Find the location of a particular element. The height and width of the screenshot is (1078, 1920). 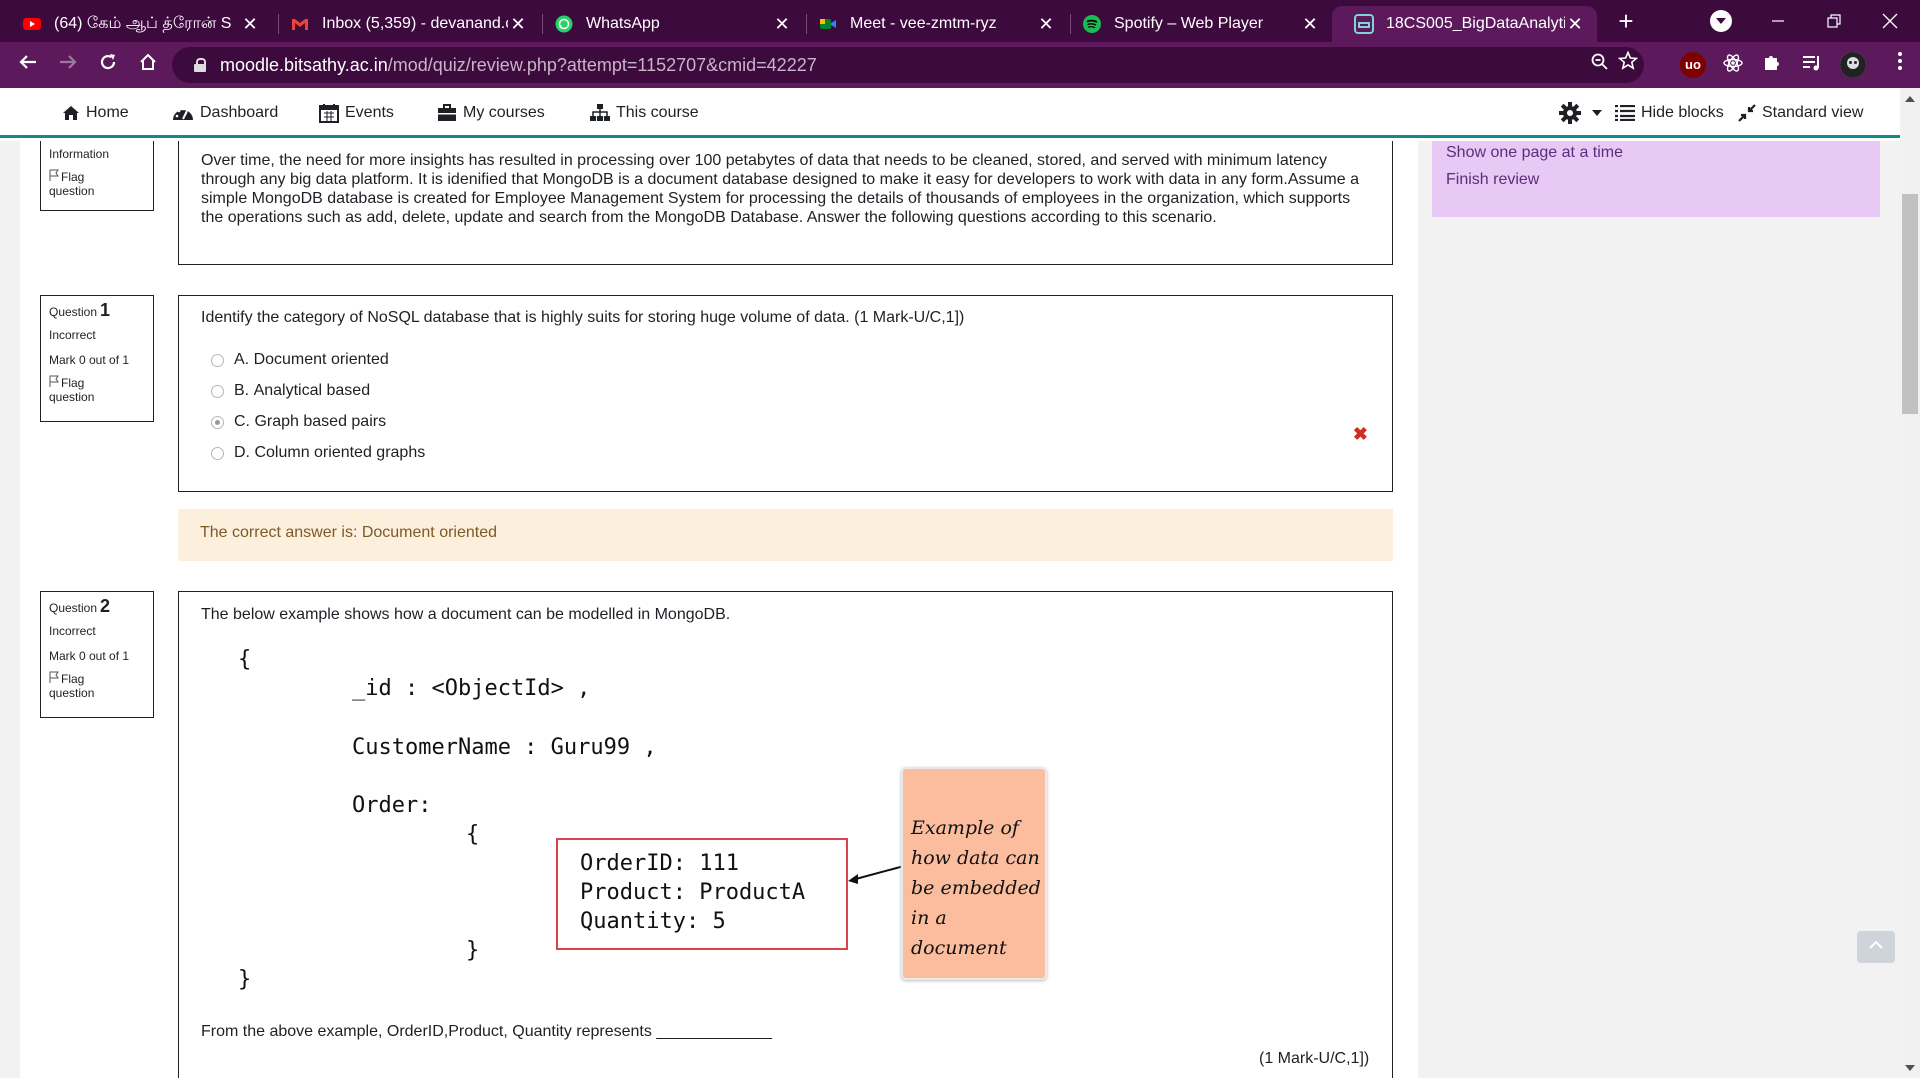

reload-button is located at coordinates (108, 65).